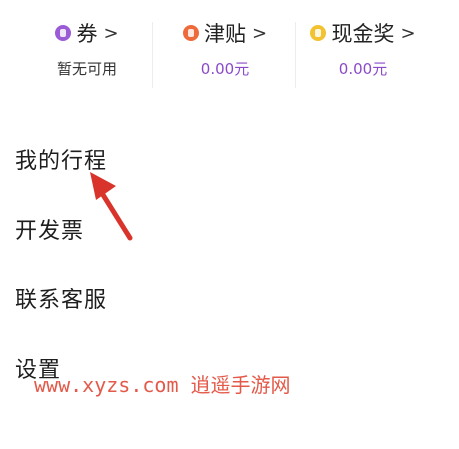 This screenshot has width=459, height=449. I want to click on annotation-arrow-icon, so click(111, 206).